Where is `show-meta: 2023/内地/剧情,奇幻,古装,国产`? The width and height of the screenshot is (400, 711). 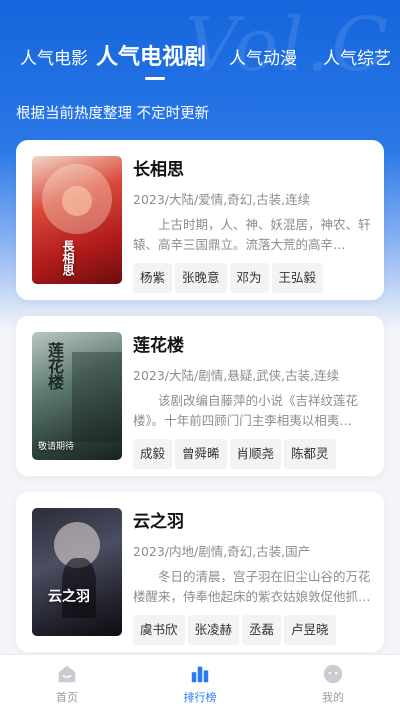
show-meta: 2023/内地/剧情,奇幻,古装,国产 is located at coordinates (222, 551).